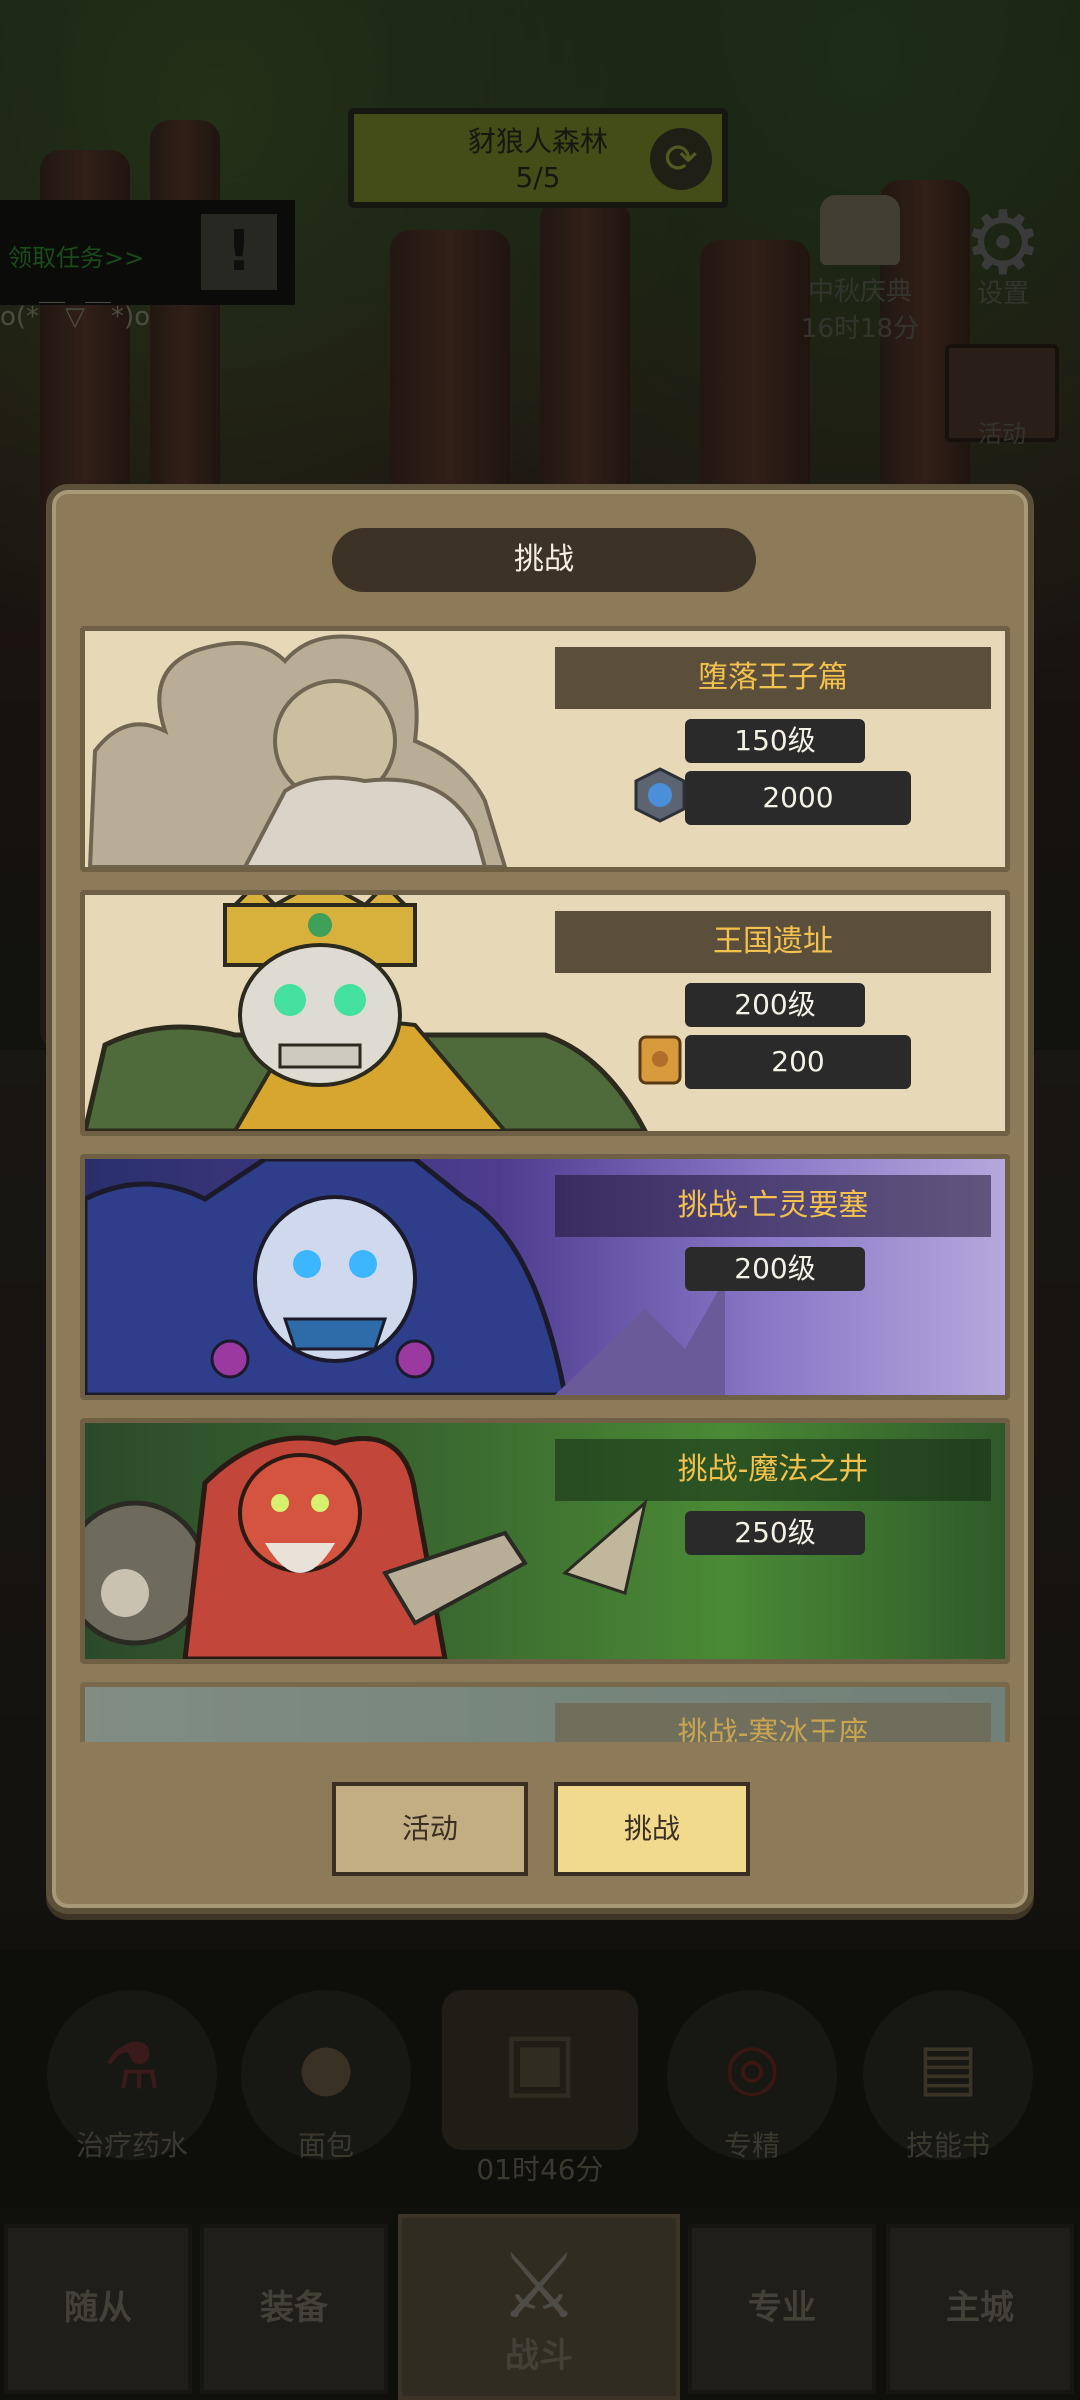 The height and width of the screenshot is (2400, 1080). What do you see at coordinates (773, 678) in the screenshot?
I see `chapter-title: 堕落王子篇` at bounding box center [773, 678].